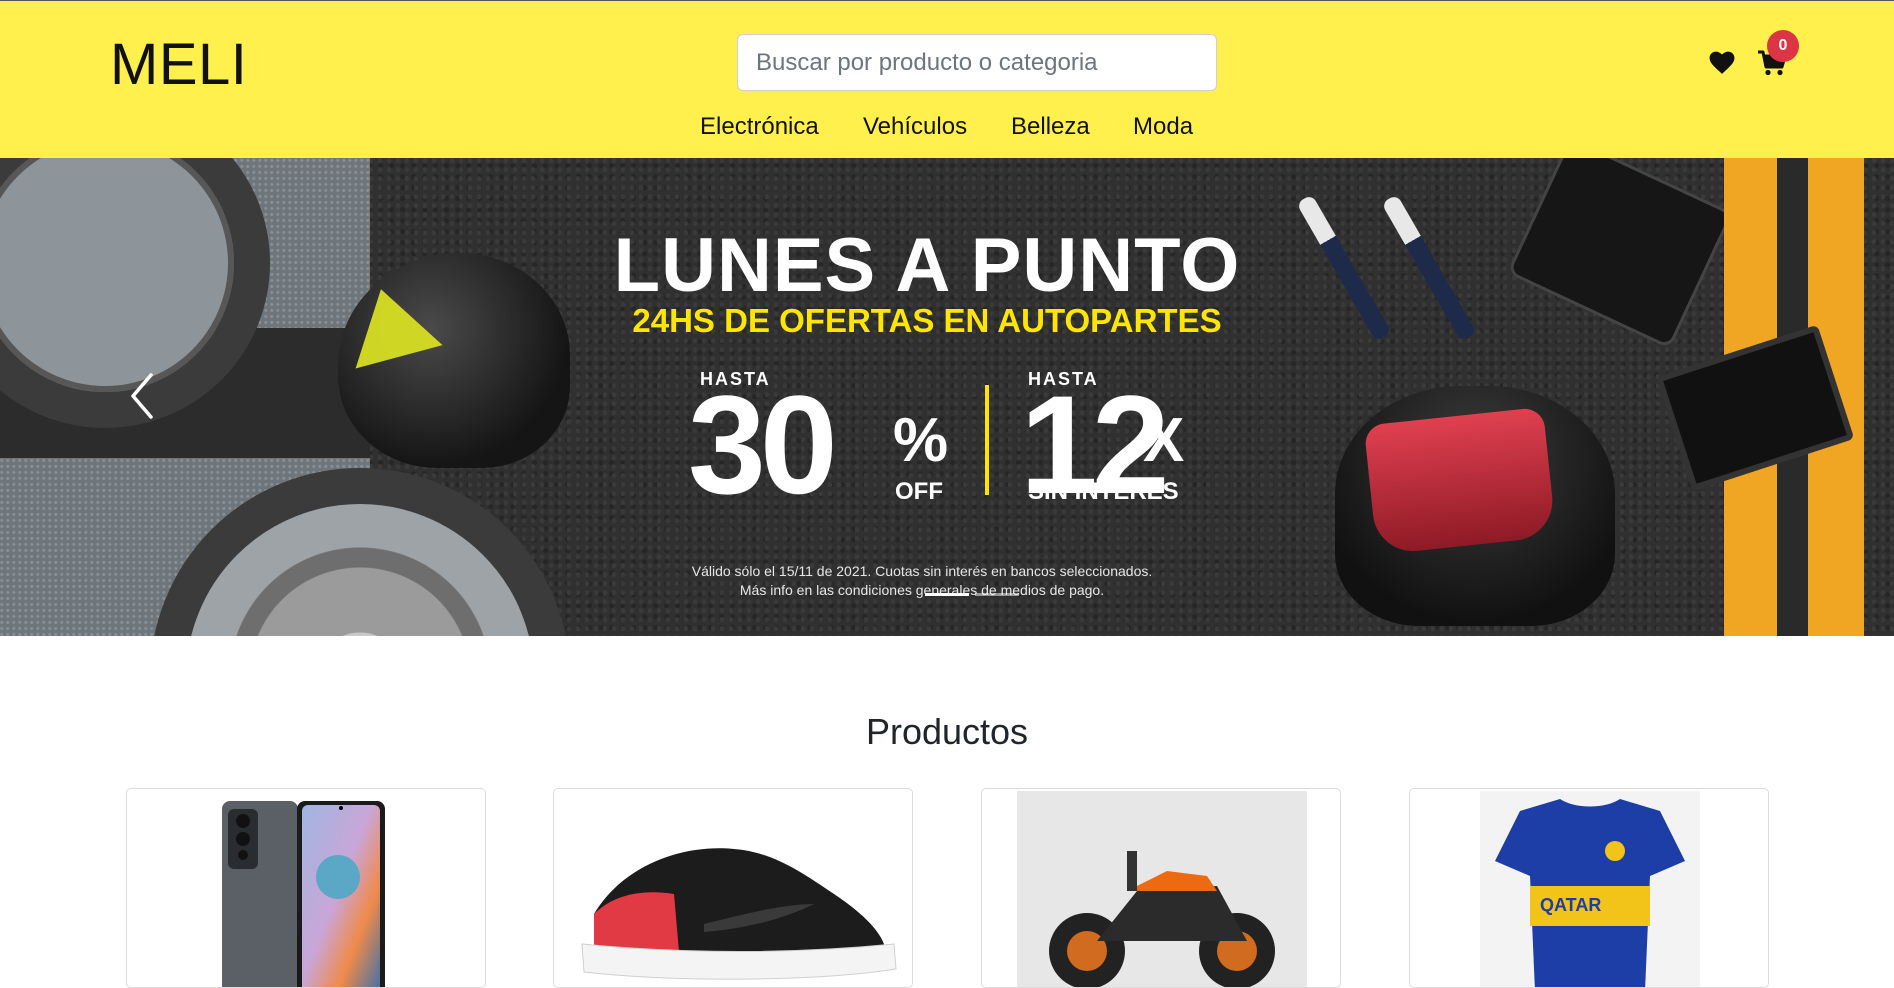  Describe the element at coordinates (1570, 905) in the screenshot. I see `svg-text: QATAR` at that location.